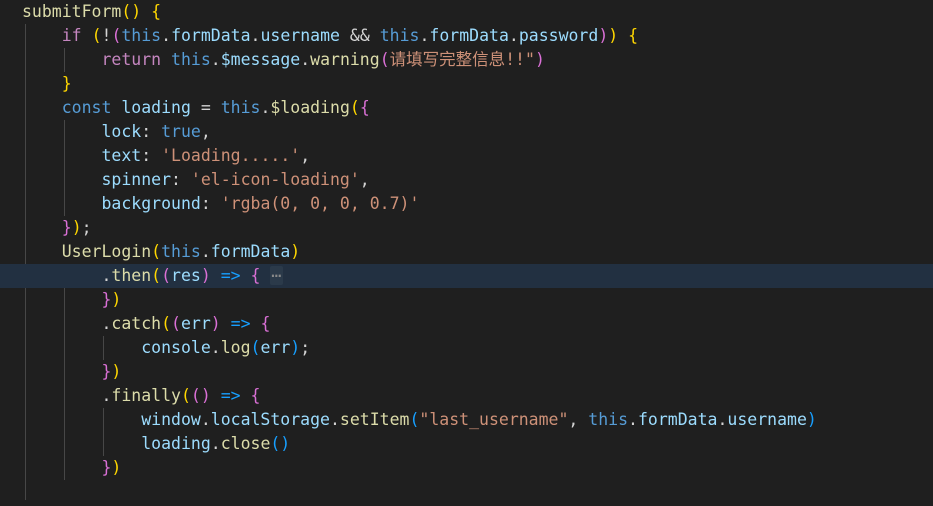 The height and width of the screenshot is (506, 933). What do you see at coordinates (466, 468) in the screenshot?
I see `code-line-20: })` at bounding box center [466, 468].